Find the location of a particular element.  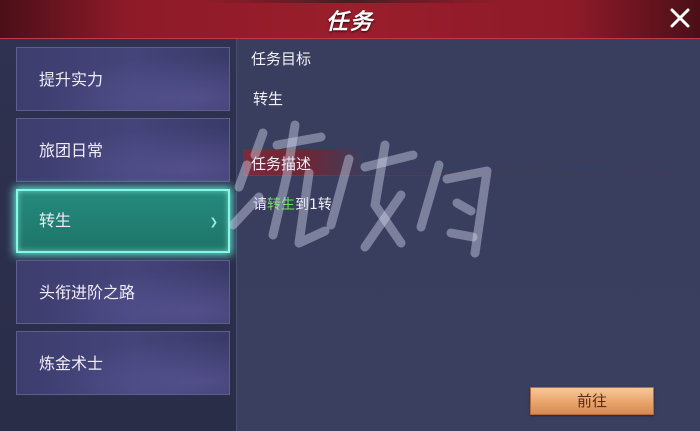

close-button is located at coordinates (680, 18).